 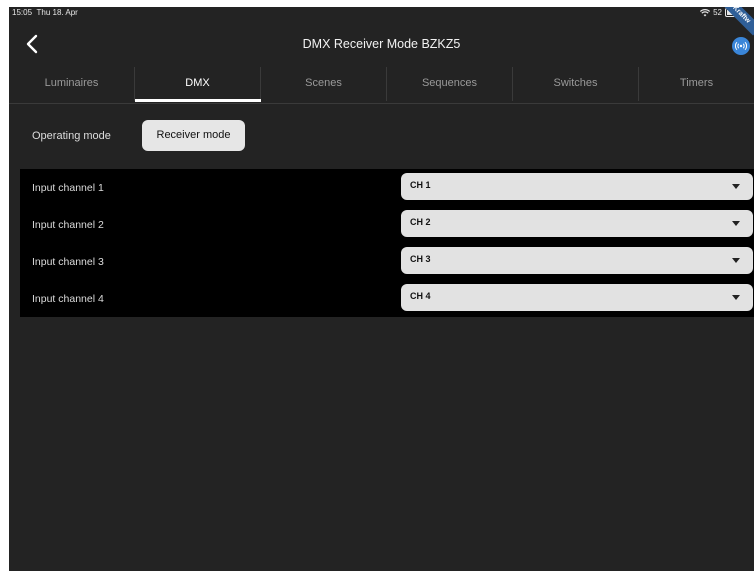 I want to click on battery-percent: 52, so click(x=717, y=12).